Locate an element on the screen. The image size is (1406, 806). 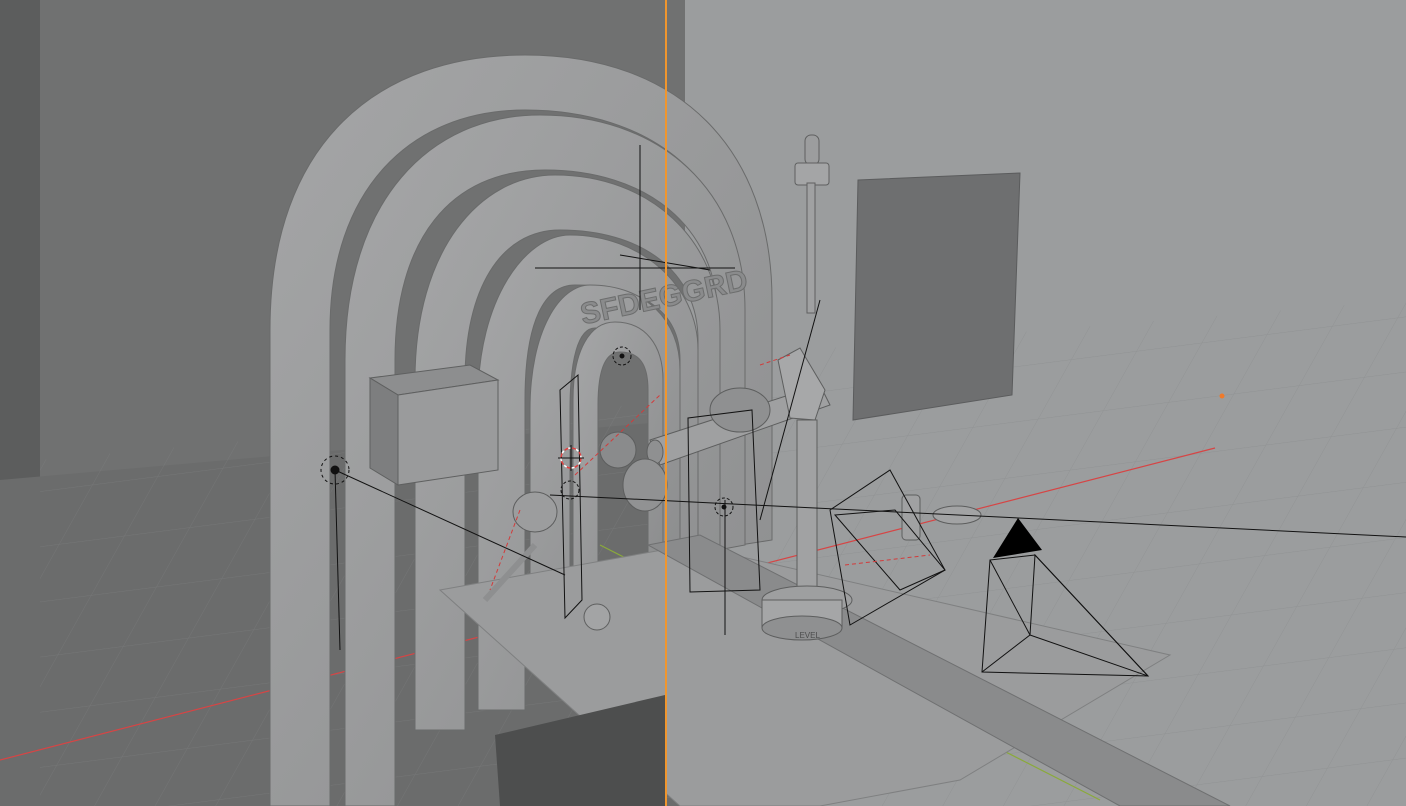
pedestal-label: LEVEL is located at coordinates (807, 635).